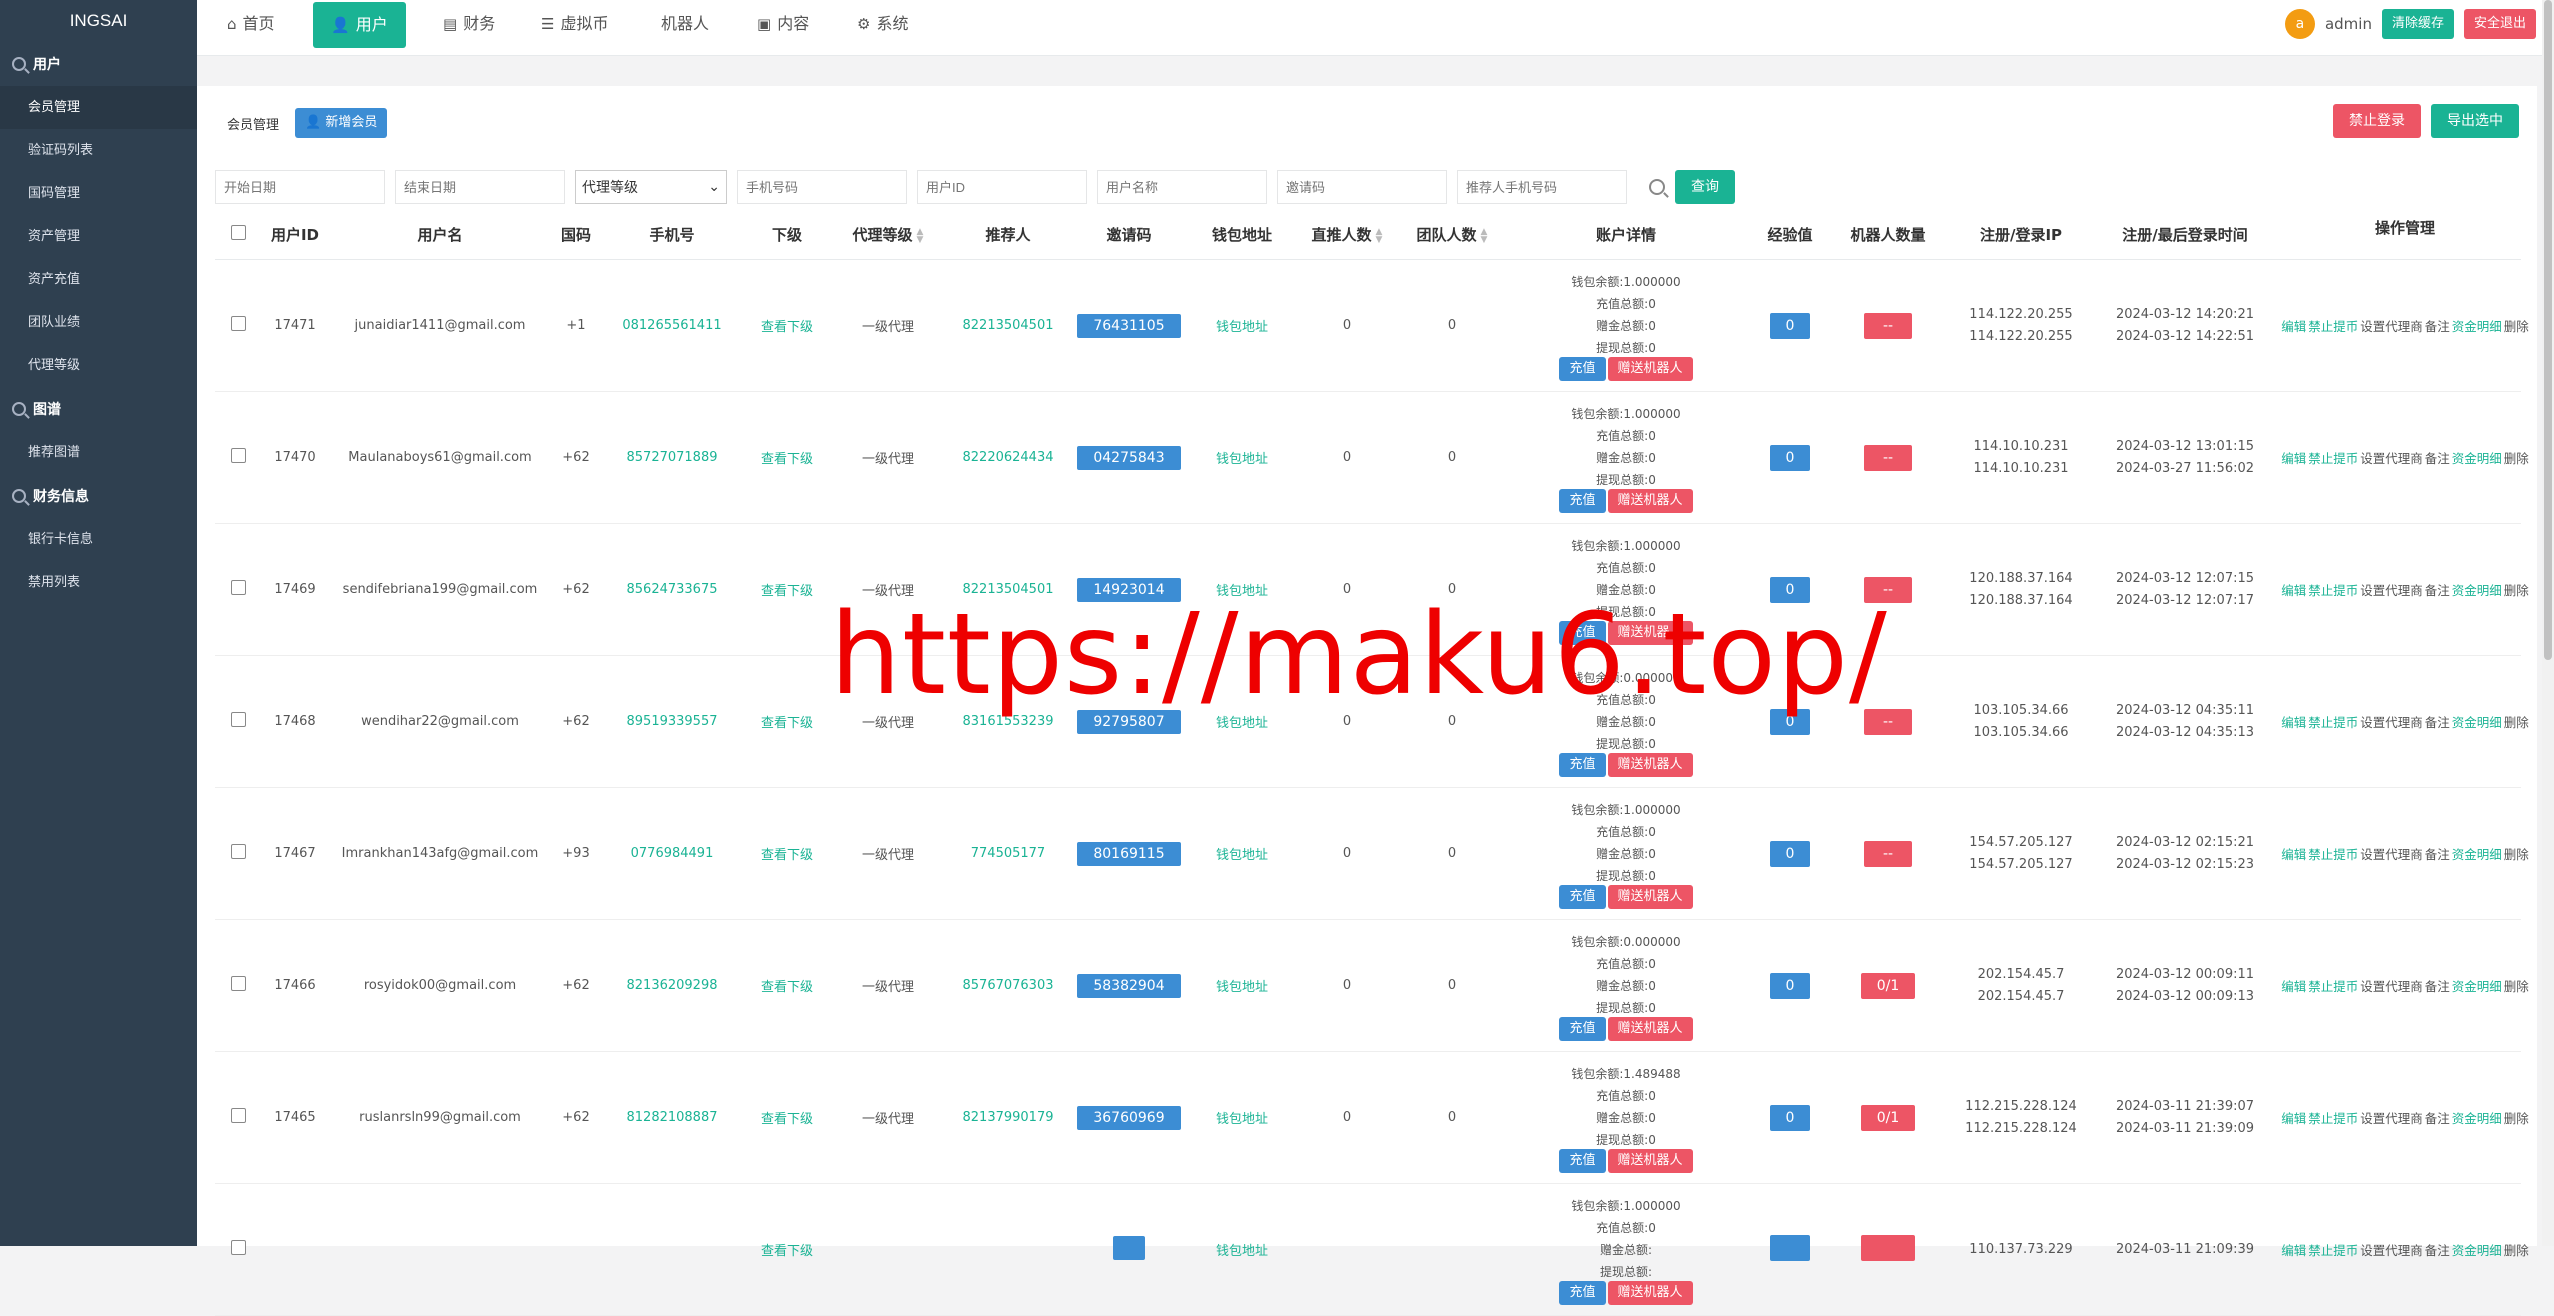 The width and height of the screenshot is (2554, 1316). I want to click on cell-referrer-link: 82137990179, so click(1008, 1117).